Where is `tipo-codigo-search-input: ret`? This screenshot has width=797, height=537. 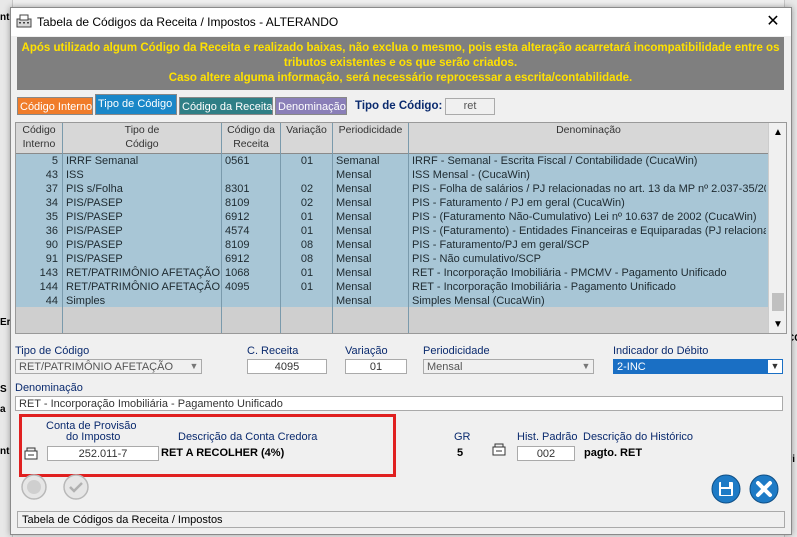 tipo-codigo-search-input: ret is located at coordinates (470, 106).